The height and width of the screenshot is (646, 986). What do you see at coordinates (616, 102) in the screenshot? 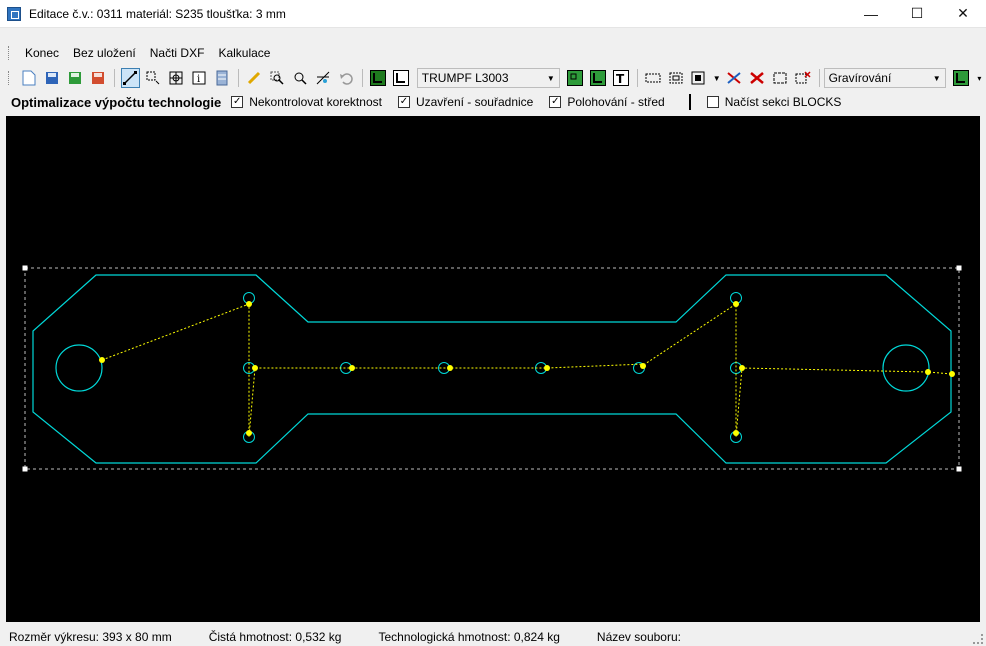
I see `checkbox-label: Polohování - střed` at bounding box center [616, 102].